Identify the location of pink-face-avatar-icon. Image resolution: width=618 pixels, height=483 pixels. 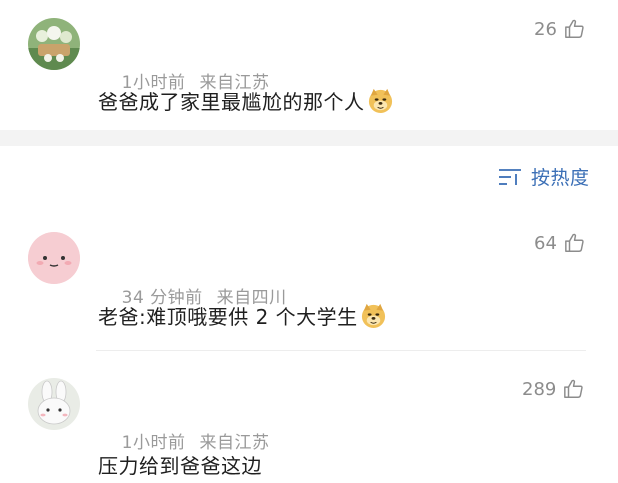
(54, 258).